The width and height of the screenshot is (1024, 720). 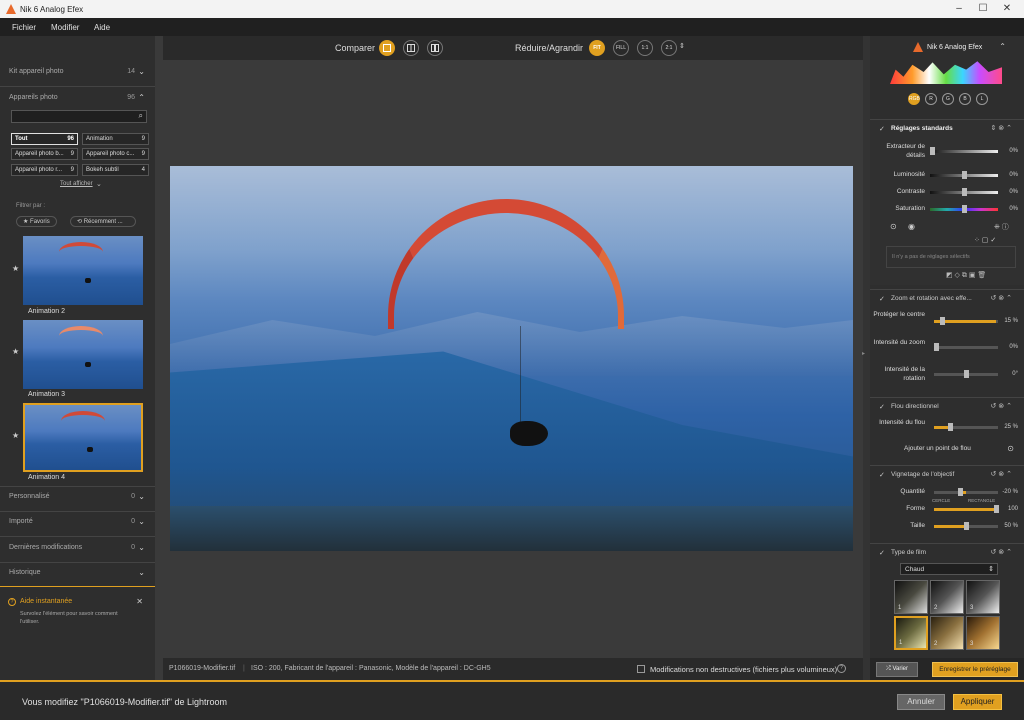 I want to click on preset-thumb-selected, so click(x=83, y=437).